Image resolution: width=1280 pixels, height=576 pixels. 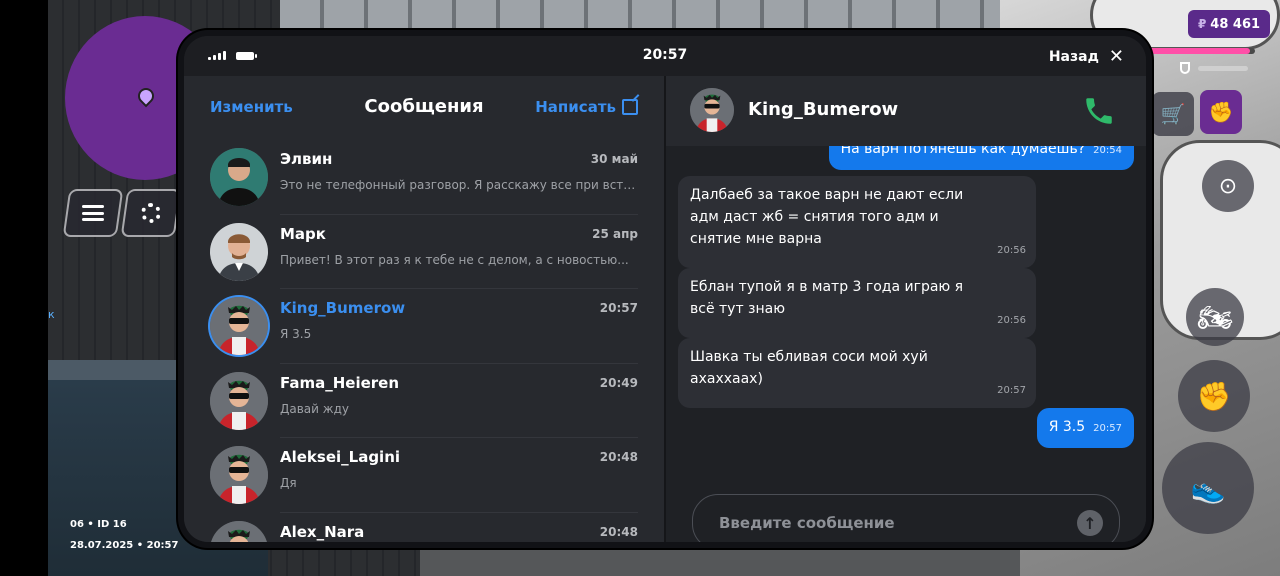 I want to click on shop-button: 🛒, so click(x=1173, y=114).